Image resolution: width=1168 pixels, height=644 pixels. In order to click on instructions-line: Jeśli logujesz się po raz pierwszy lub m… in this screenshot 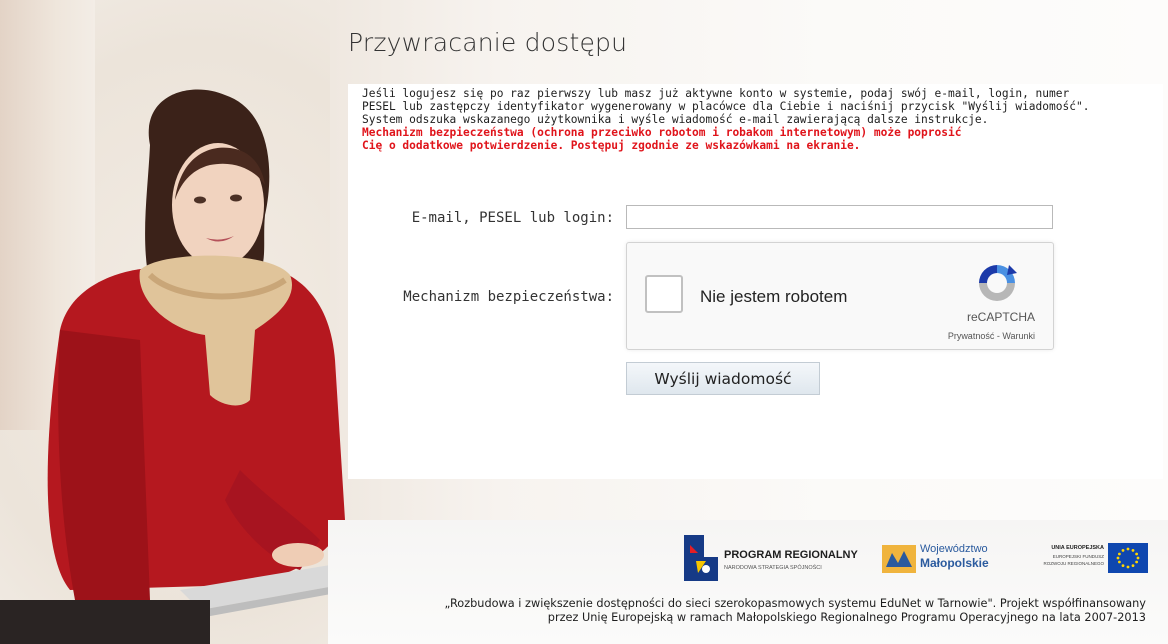, I will do `click(716, 93)`.